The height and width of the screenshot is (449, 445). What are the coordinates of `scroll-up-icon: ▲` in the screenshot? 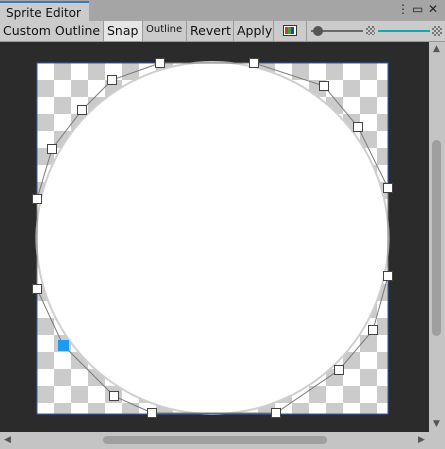 It's located at (436, 49).